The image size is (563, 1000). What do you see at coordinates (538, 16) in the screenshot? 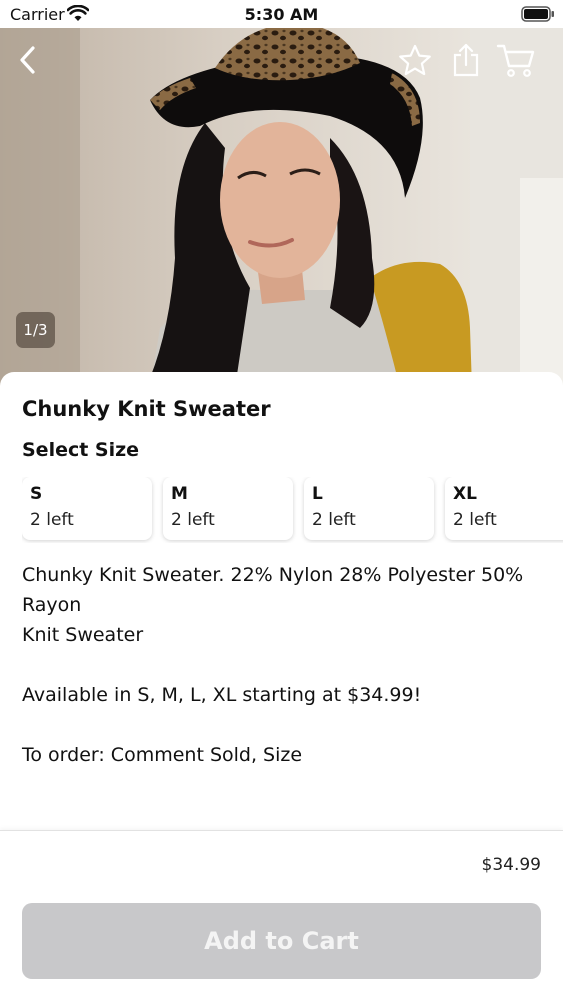
I see `battery-icon` at bounding box center [538, 16].